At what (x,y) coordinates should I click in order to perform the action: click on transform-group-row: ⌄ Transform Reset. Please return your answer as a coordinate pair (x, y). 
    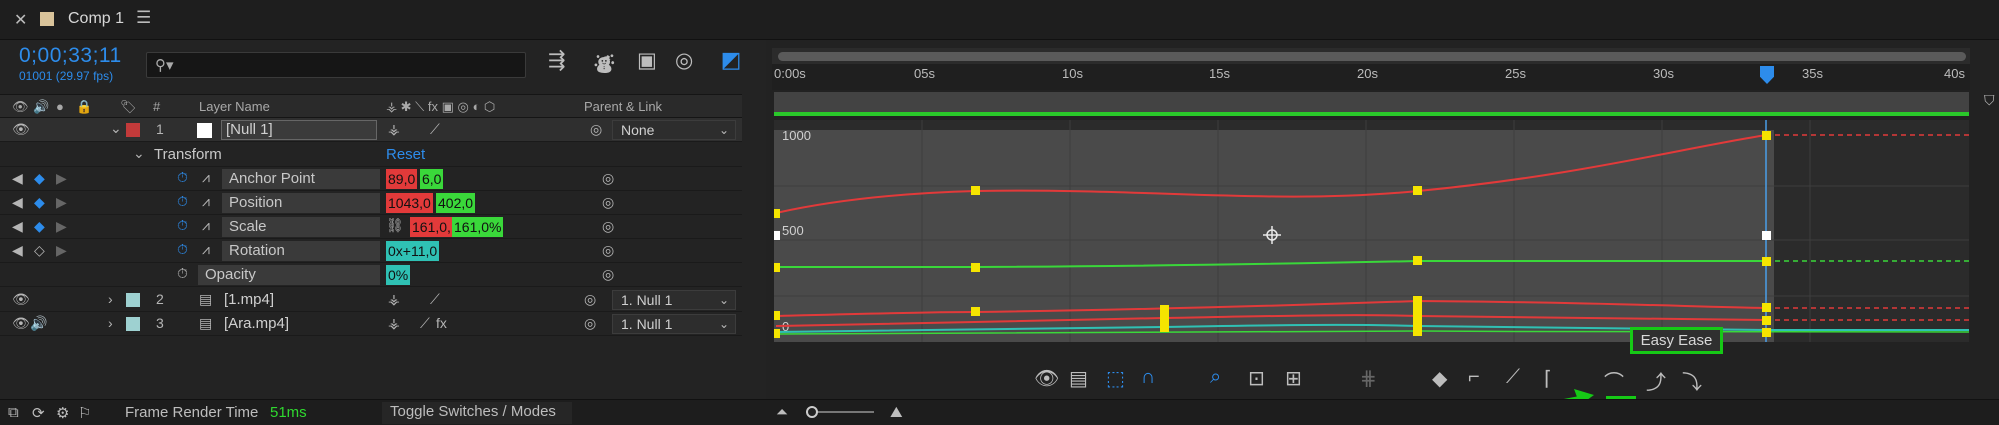
    Looking at the image, I should click on (371, 155).